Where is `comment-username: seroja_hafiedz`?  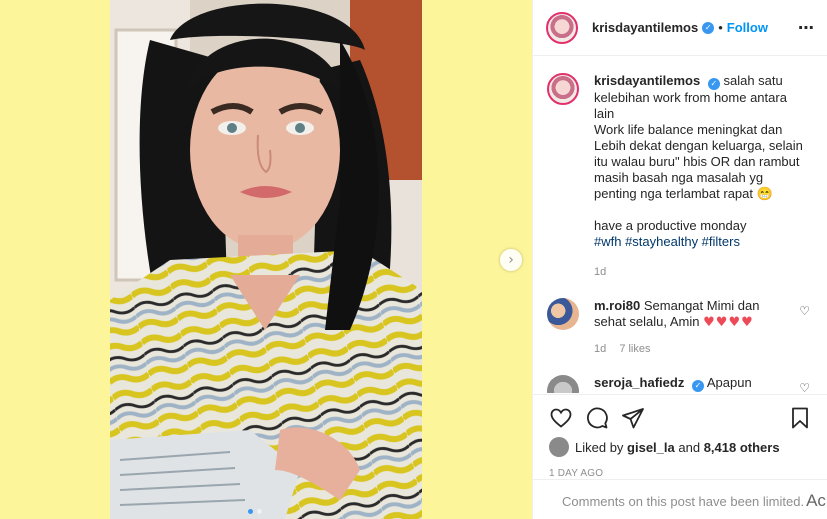
comment-username: seroja_hafiedz is located at coordinates (639, 382).